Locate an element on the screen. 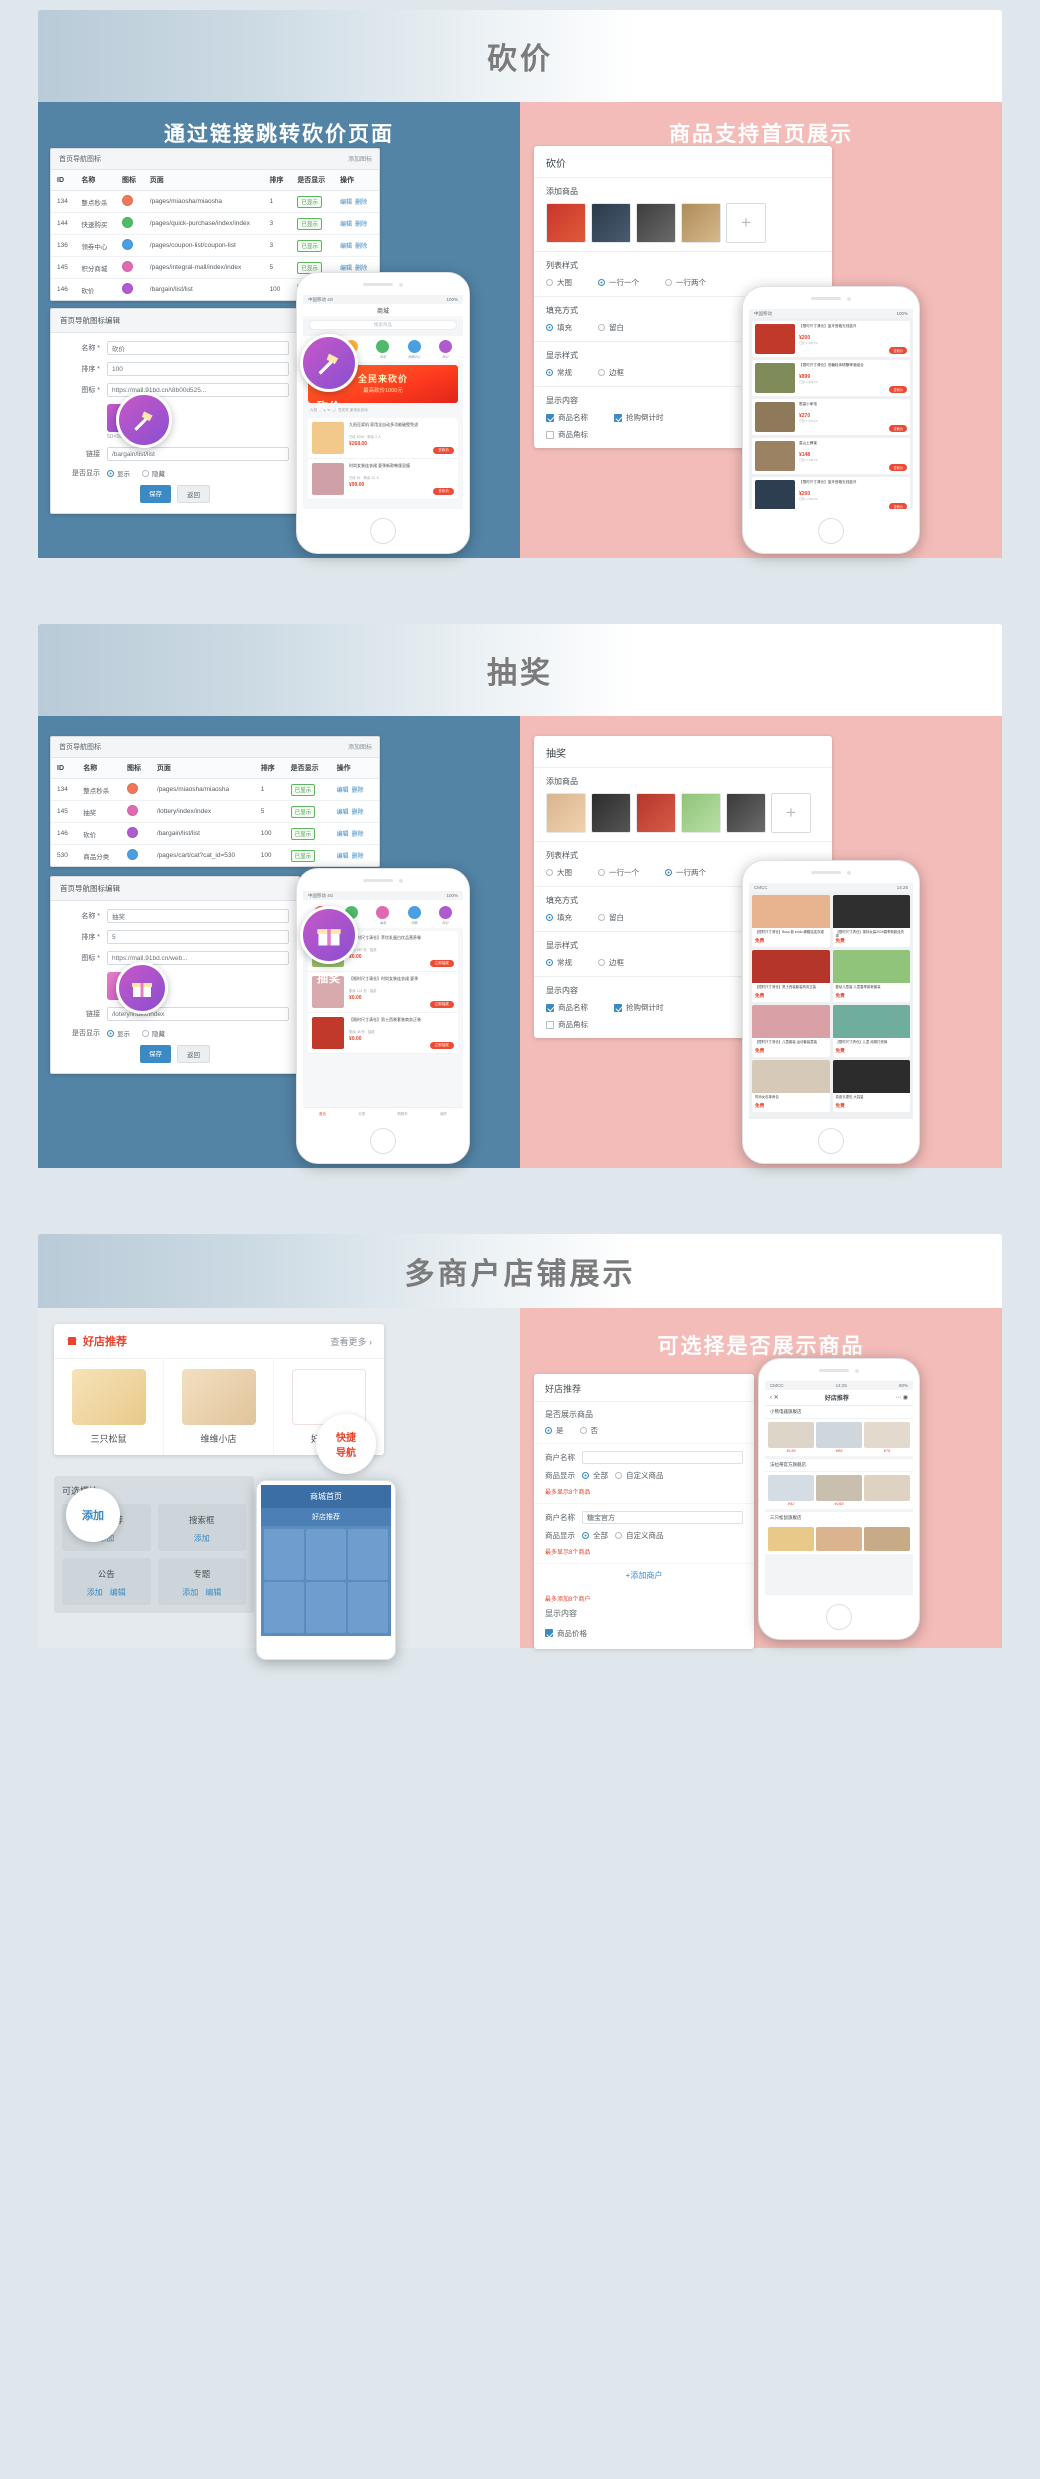 This screenshot has height=2479, width=1040. tab-home: 首页 is located at coordinates (322, 1113).